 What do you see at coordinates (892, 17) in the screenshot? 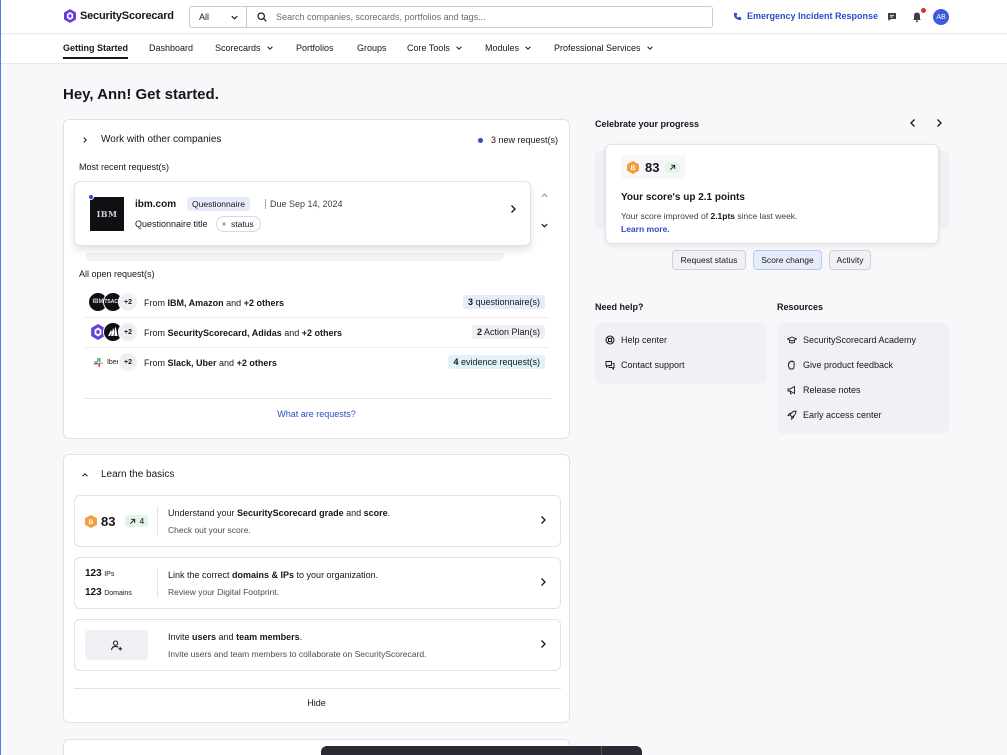
I see `chat-icon` at bounding box center [892, 17].